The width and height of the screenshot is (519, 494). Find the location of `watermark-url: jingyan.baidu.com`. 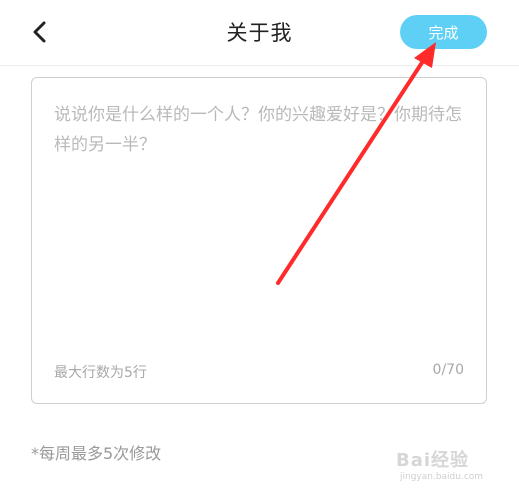

watermark-url: jingyan.baidu.com is located at coordinates (442, 477).